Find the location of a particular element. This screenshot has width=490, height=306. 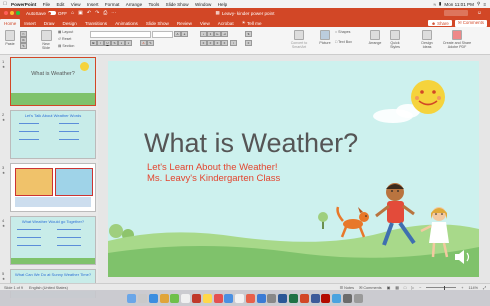

tab-animations: Animations is located at coordinates (126, 23).